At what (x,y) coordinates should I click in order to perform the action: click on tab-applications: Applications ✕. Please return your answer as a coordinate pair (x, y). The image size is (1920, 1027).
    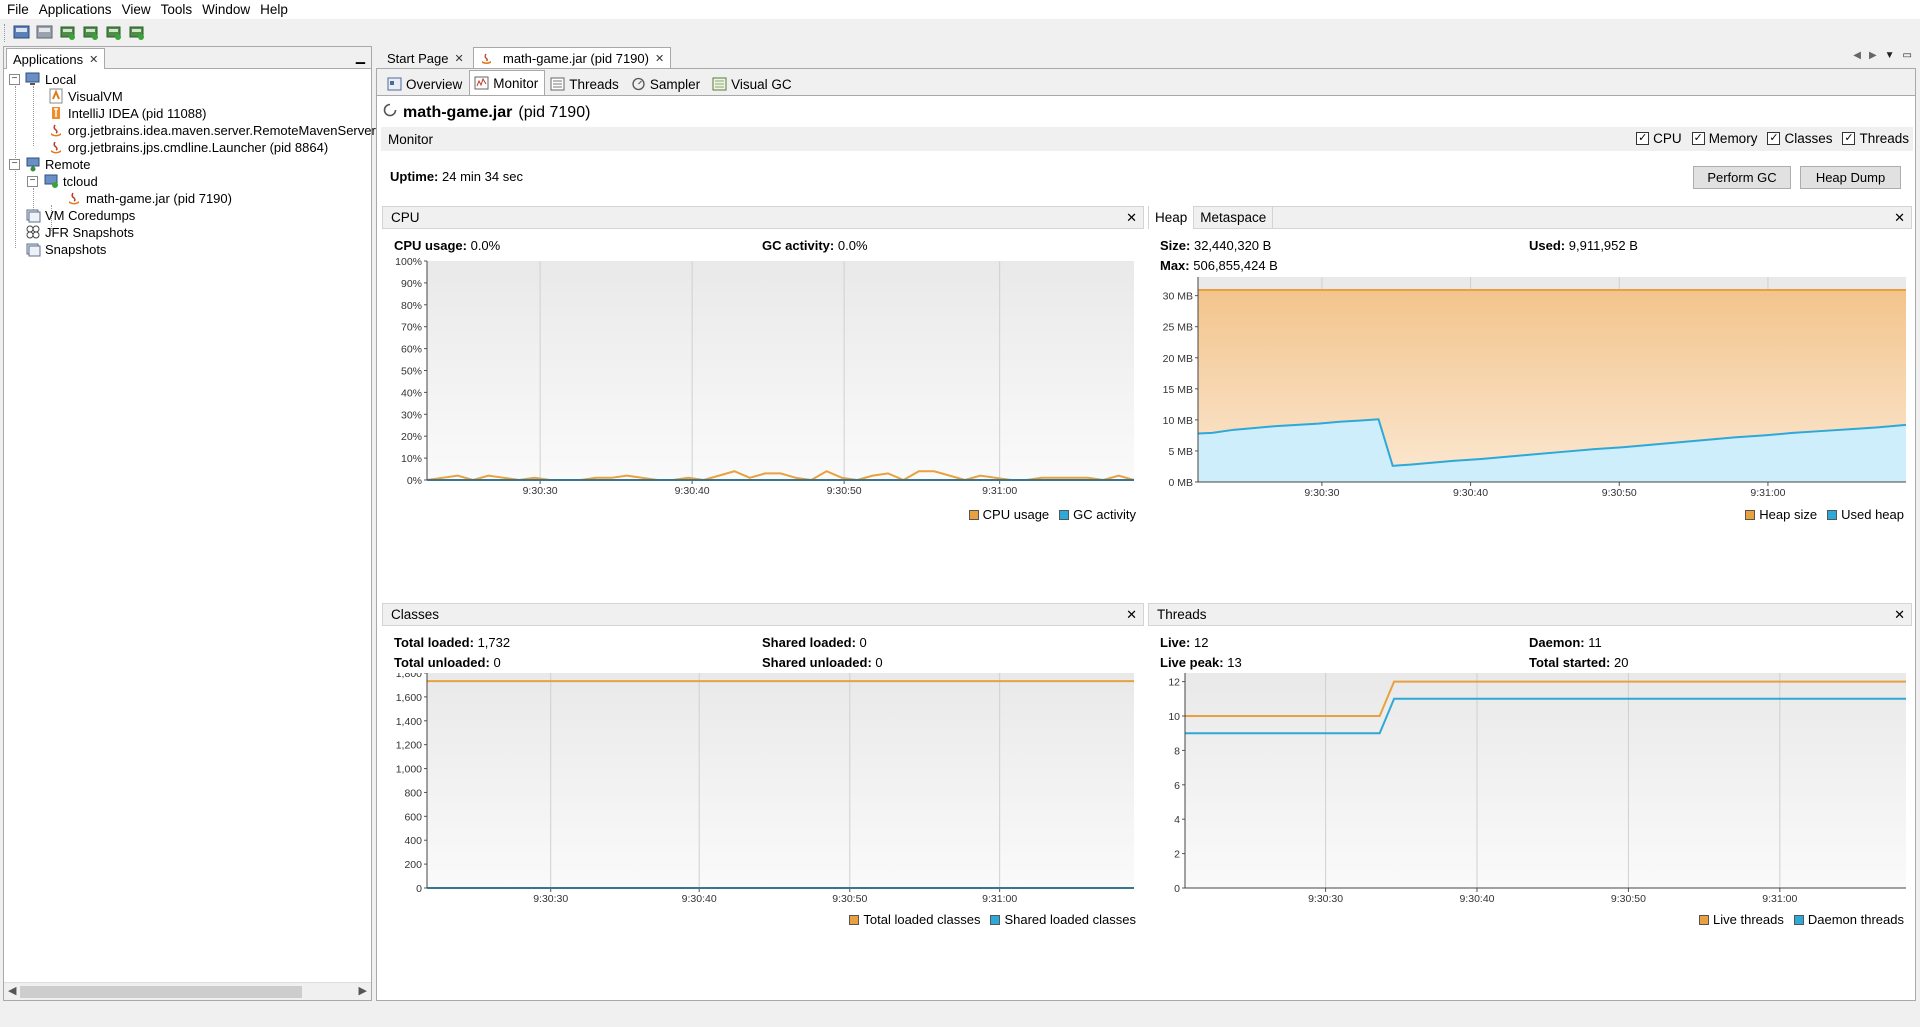
    Looking at the image, I should click on (56, 58).